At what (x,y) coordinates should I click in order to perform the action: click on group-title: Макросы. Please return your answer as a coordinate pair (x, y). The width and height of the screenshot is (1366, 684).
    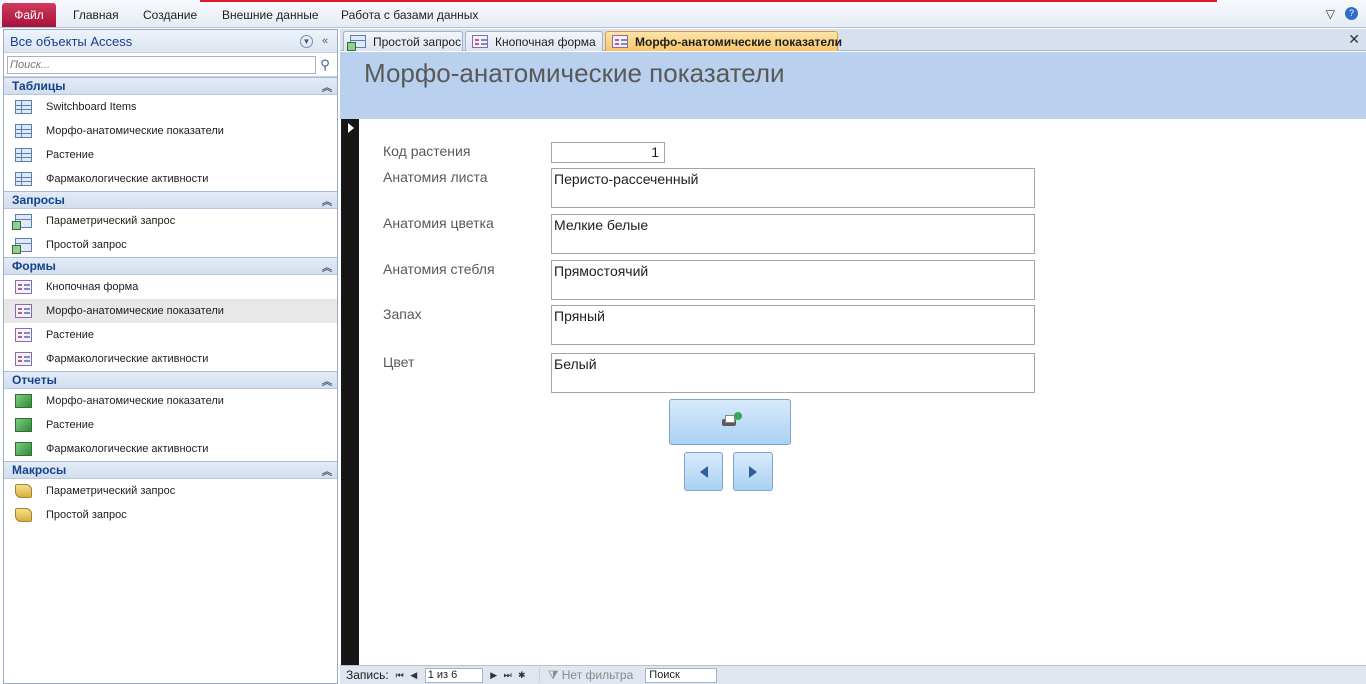
    Looking at the image, I should click on (39, 470).